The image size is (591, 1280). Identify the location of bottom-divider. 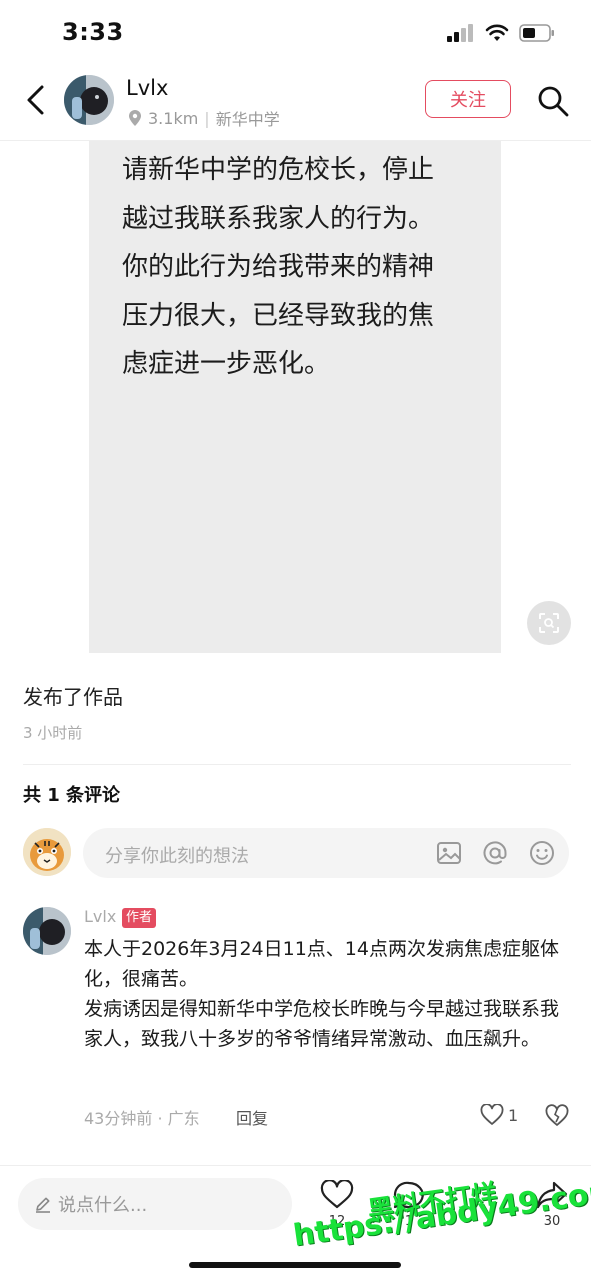
(295, 1165).